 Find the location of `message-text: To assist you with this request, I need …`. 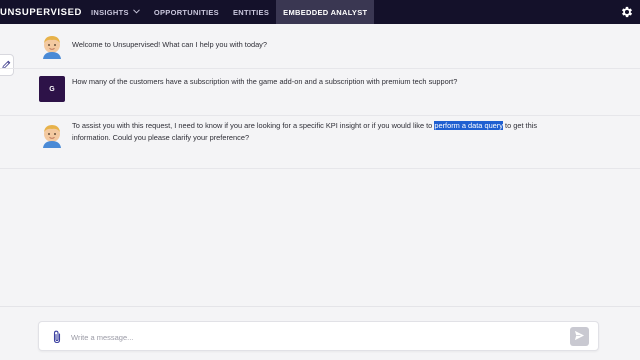

message-text: To assist you with this request, I need … is located at coordinates (307, 132).